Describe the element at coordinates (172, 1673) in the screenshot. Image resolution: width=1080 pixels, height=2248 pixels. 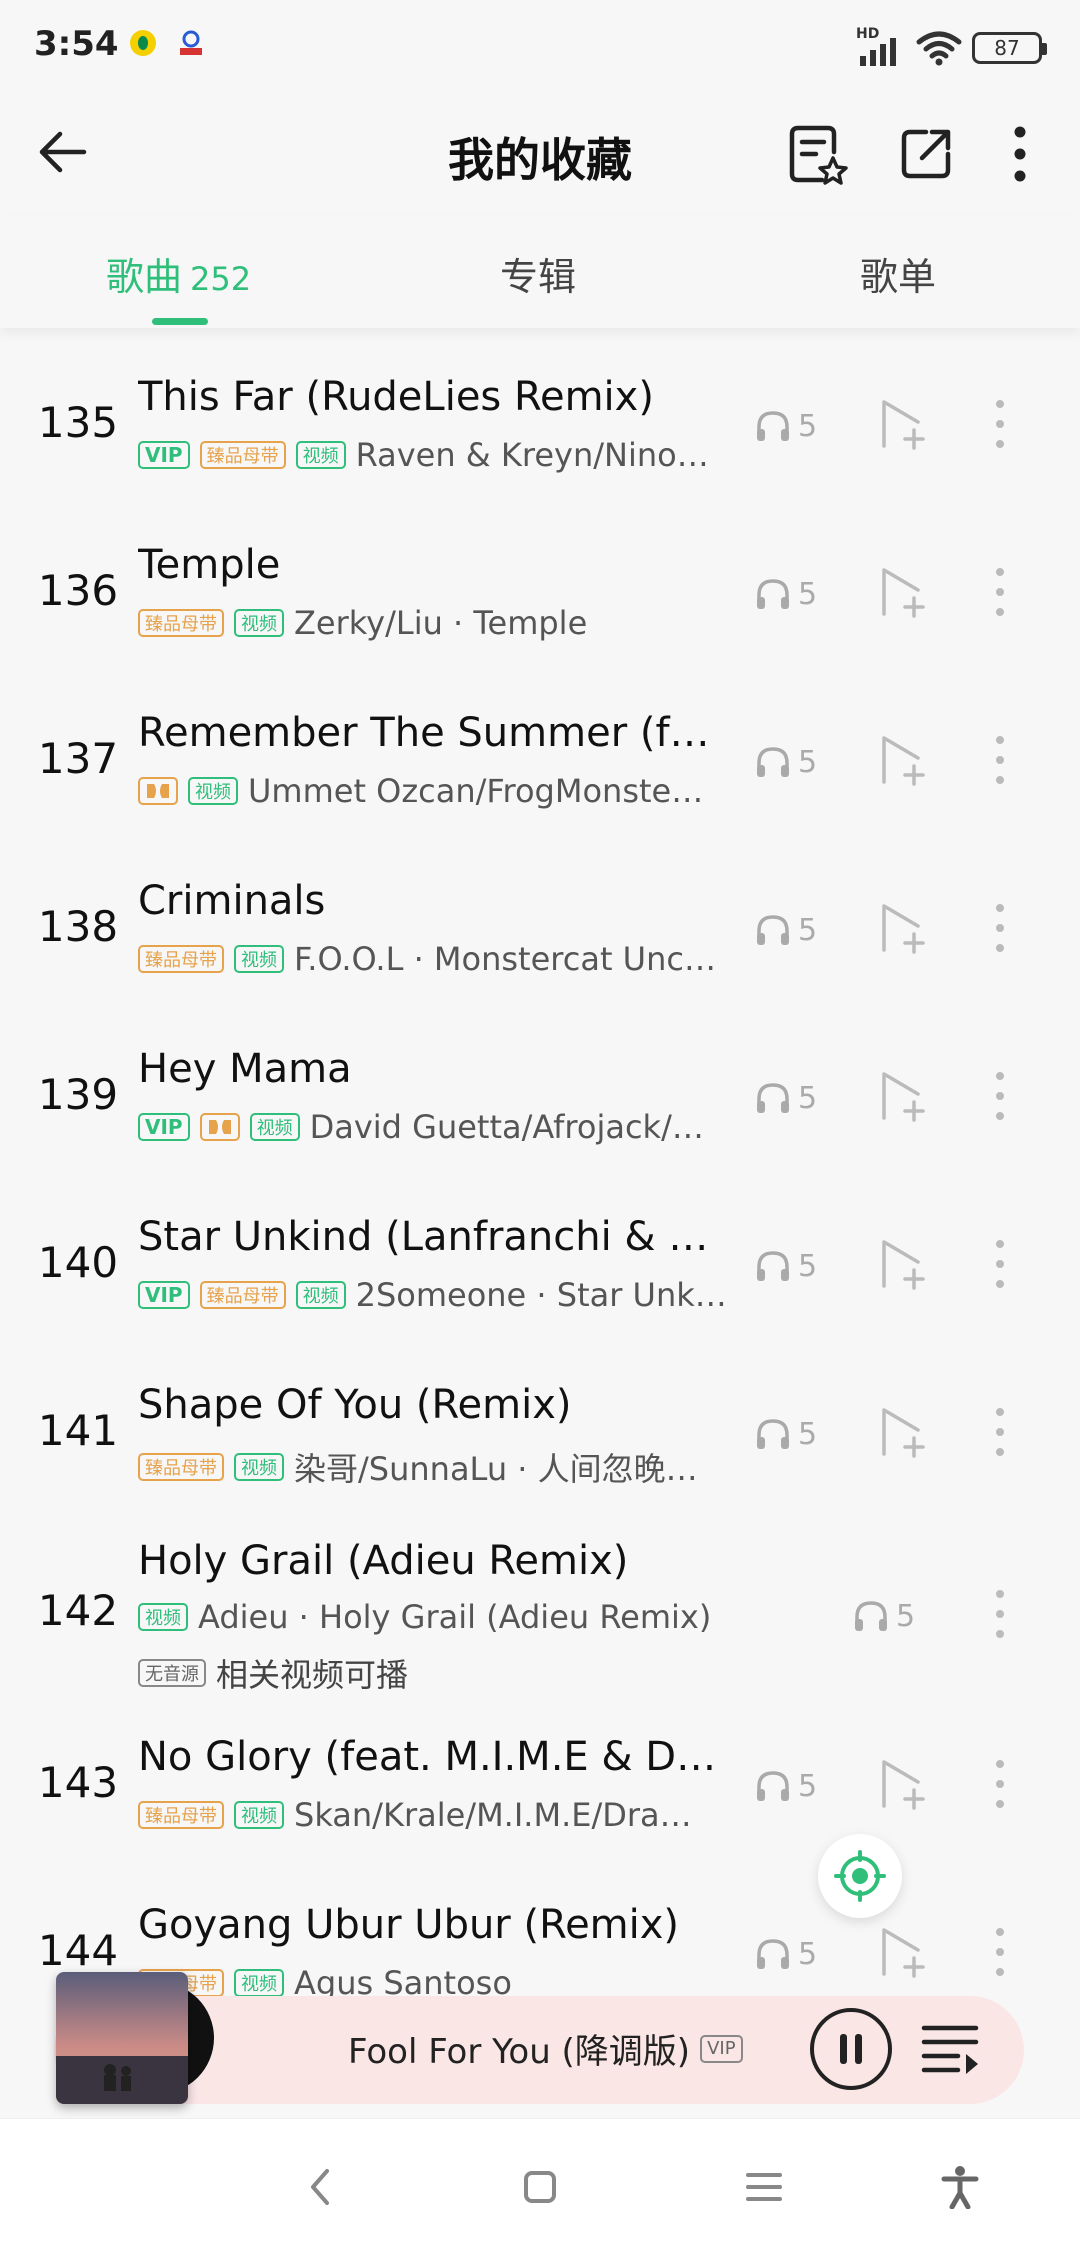
I see `no-source-tag: 无音源` at that location.